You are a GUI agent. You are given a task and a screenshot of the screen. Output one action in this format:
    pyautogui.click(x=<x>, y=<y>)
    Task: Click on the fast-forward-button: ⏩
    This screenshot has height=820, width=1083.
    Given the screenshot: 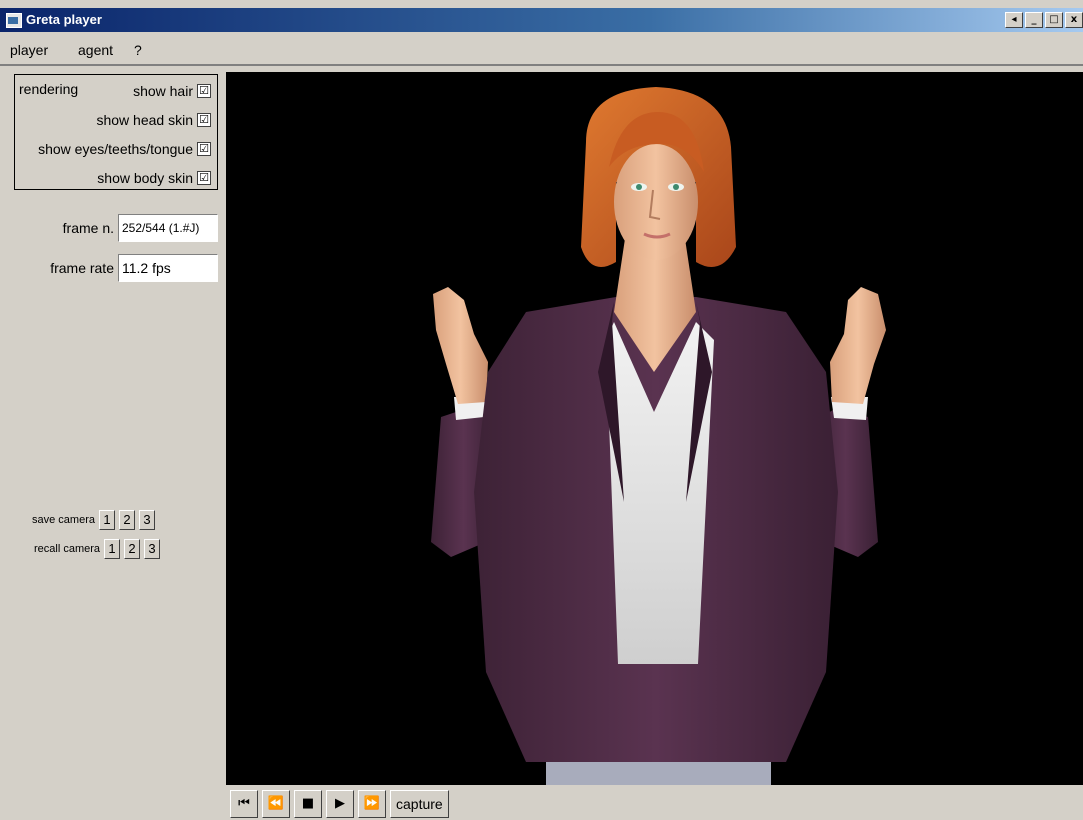 What is the action you would take?
    pyautogui.click(x=372, y=804)
    